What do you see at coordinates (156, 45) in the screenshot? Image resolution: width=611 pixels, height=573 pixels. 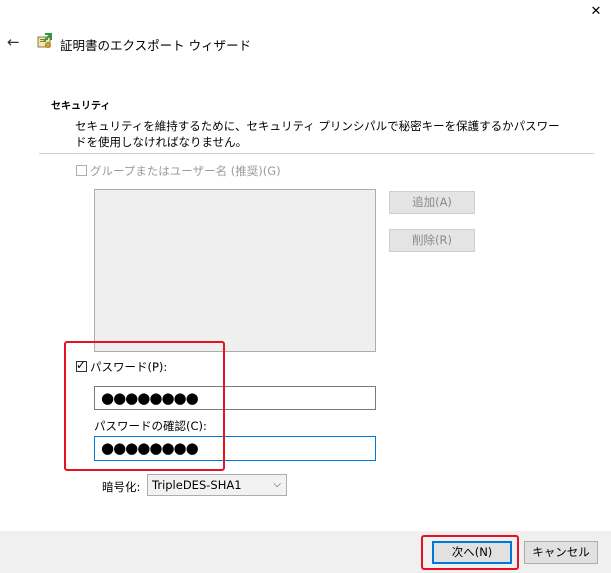 I see `wizard-title: 証明書のエクスポート ウィザード` at bounding box center [156, 45].